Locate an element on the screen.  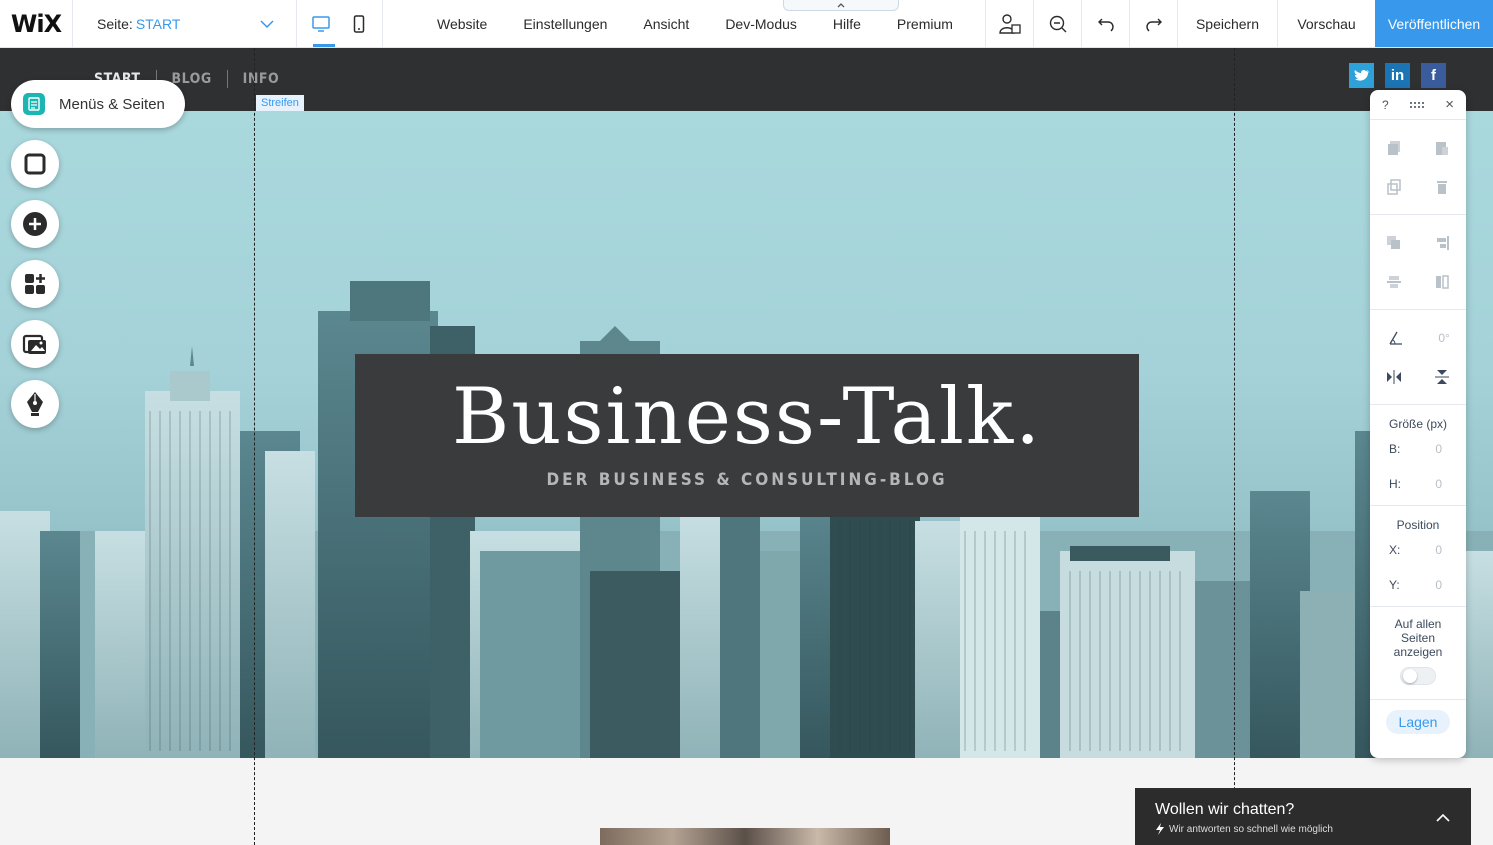
menus-and-pages-label: Menüs & Seiten is located at coordinates (112, 104).